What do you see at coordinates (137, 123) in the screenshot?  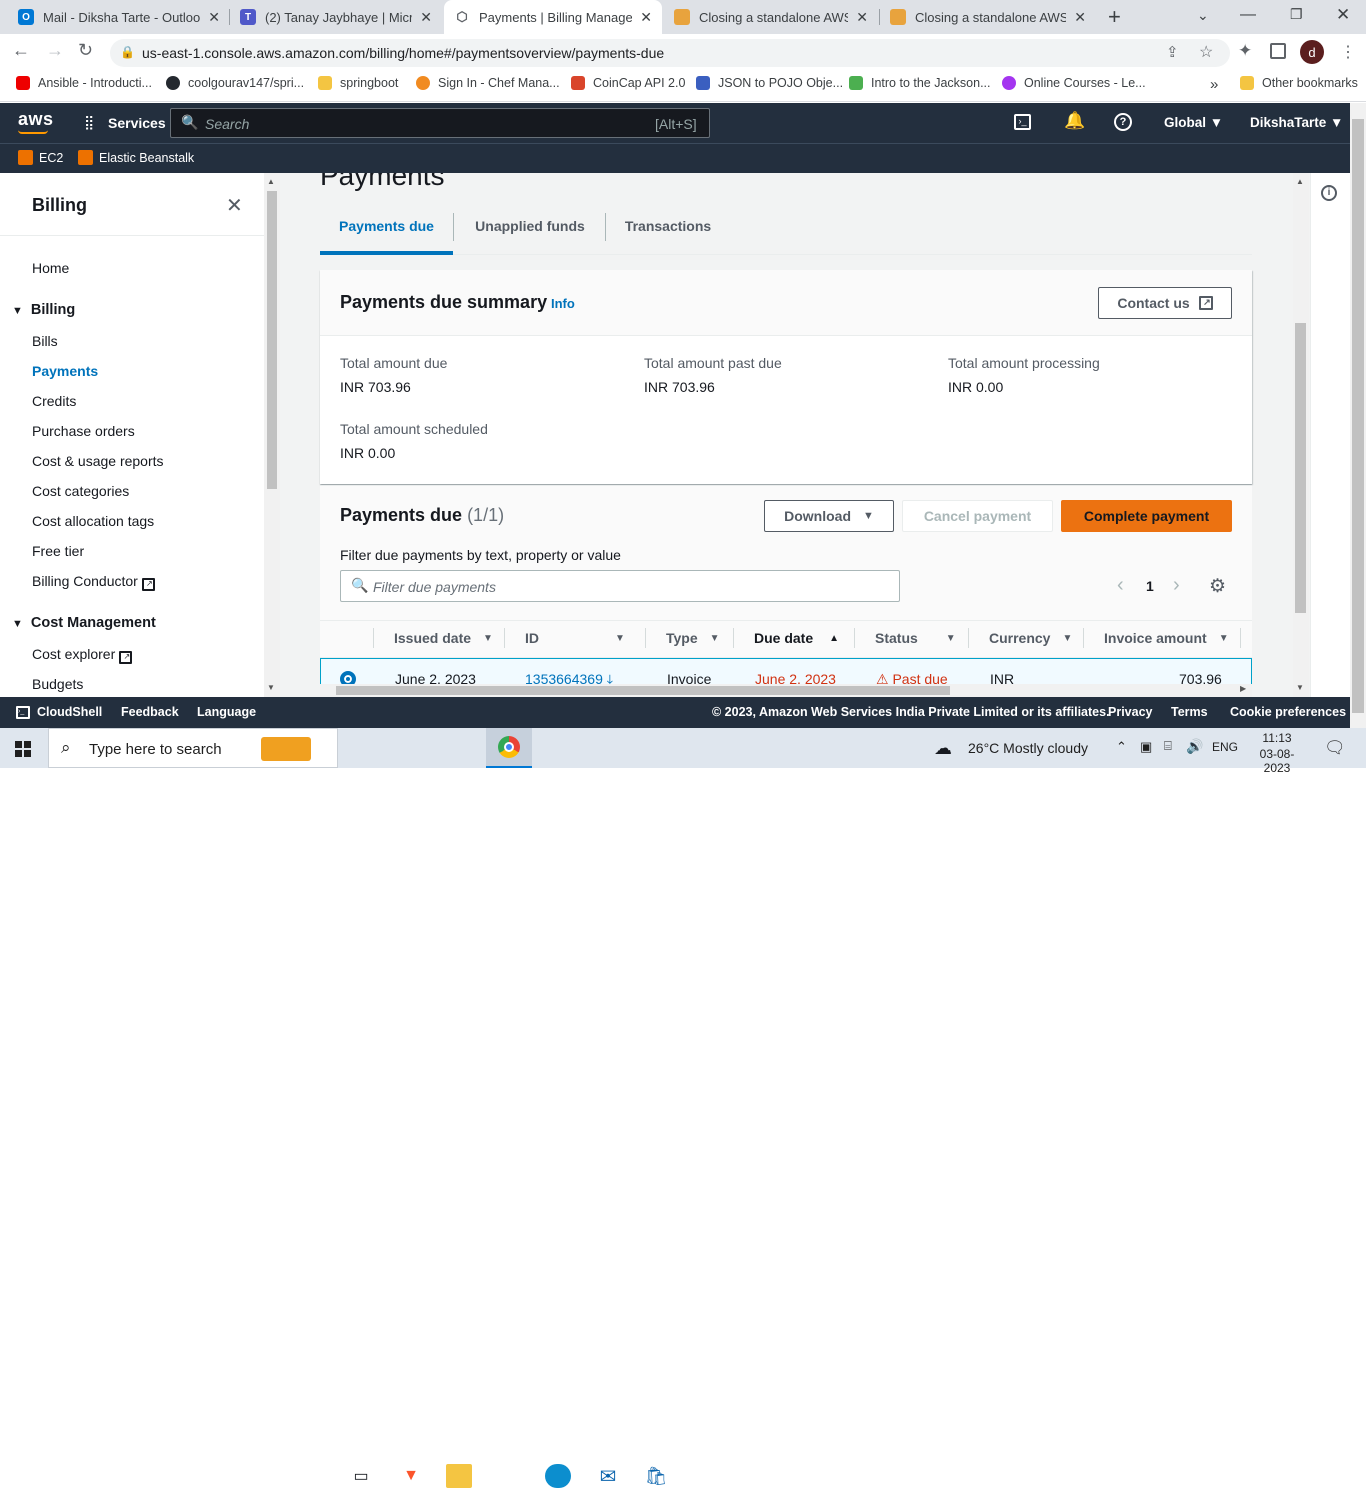 I see `services-menu: Services` at bounding box center [137, 123].